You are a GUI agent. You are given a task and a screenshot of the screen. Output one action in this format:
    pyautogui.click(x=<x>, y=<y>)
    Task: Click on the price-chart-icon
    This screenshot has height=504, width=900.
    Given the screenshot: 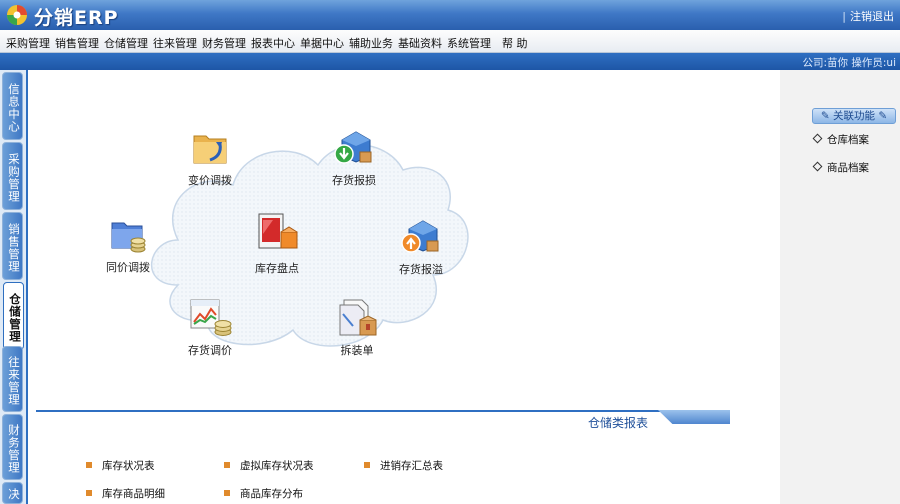 What is the action you would take?
    pyautogui.click(x=211, y=317)
    